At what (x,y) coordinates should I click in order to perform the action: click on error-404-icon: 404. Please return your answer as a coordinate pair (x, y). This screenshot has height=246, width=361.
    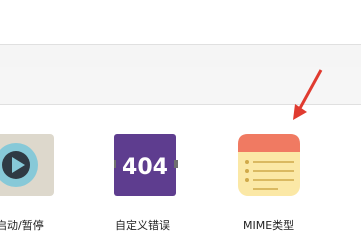
    Looking at the image, I should click on (146, 165).